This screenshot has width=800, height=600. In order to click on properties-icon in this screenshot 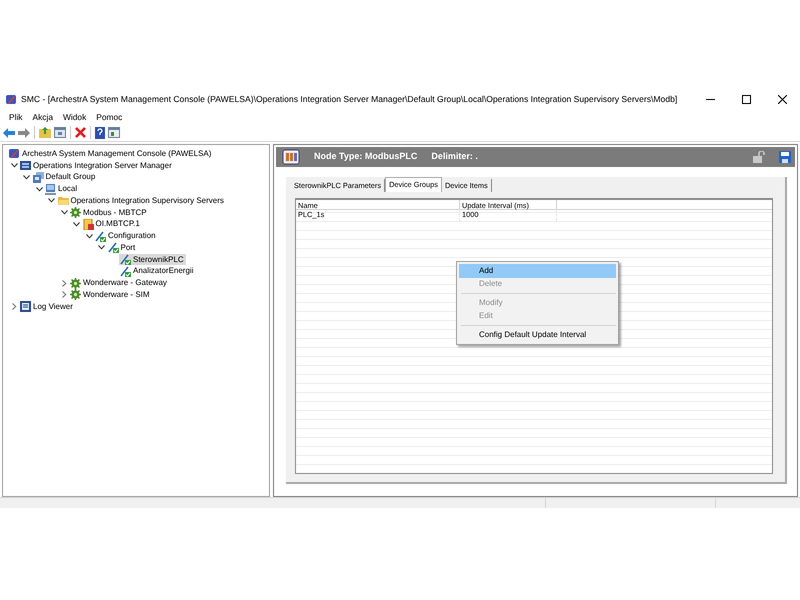, I will do `click(114, 132)`.